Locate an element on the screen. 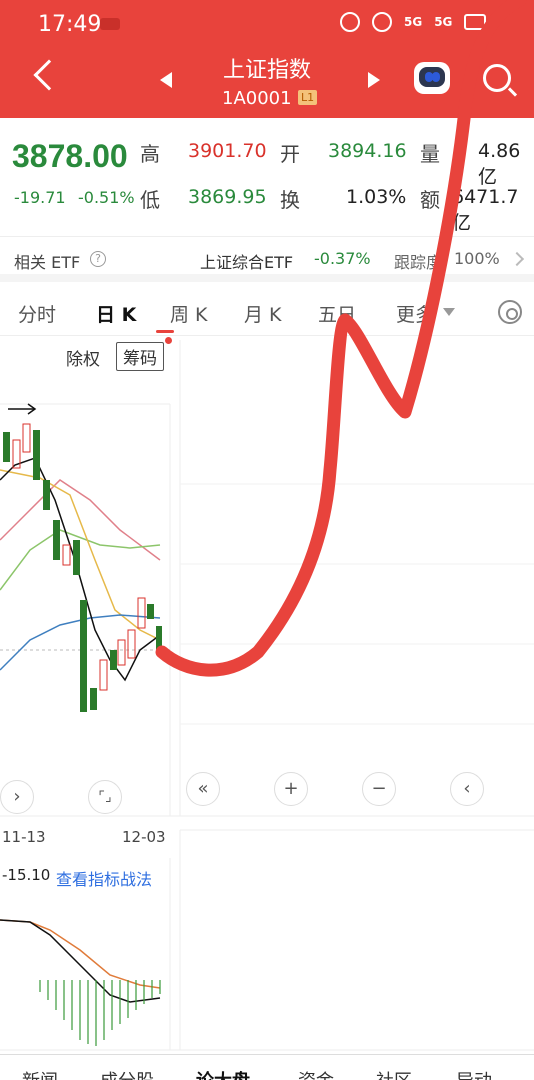 This screenshot has width=534, height=1080. status-time: 17:49 is located at coordinates (70, 24).